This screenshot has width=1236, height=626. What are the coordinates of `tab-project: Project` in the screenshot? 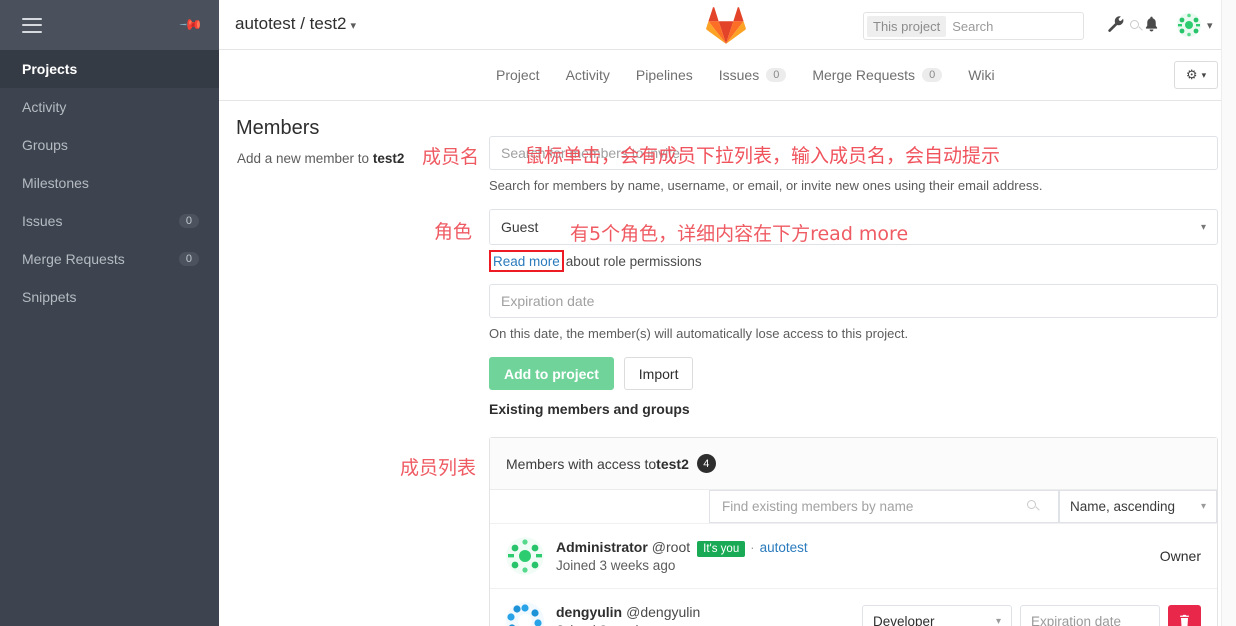 It's located at (518, 75).